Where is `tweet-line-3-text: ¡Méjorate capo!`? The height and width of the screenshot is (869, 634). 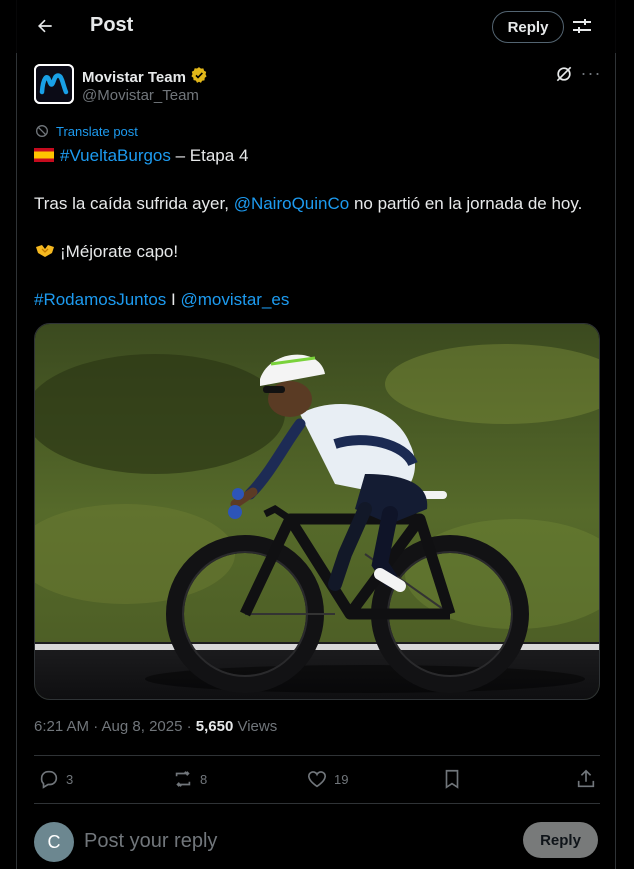
tweet-line-3-text: ¡Méjorate capo! is located at coordinates (119, 251).